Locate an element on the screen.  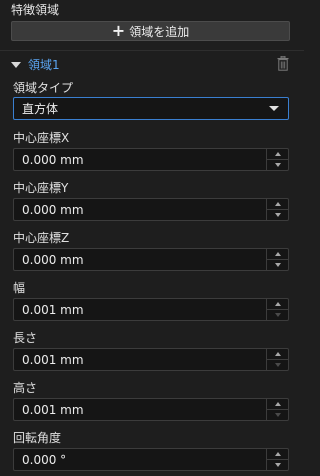
height-input: 0.001 mm is located at coordinates (151, 409).